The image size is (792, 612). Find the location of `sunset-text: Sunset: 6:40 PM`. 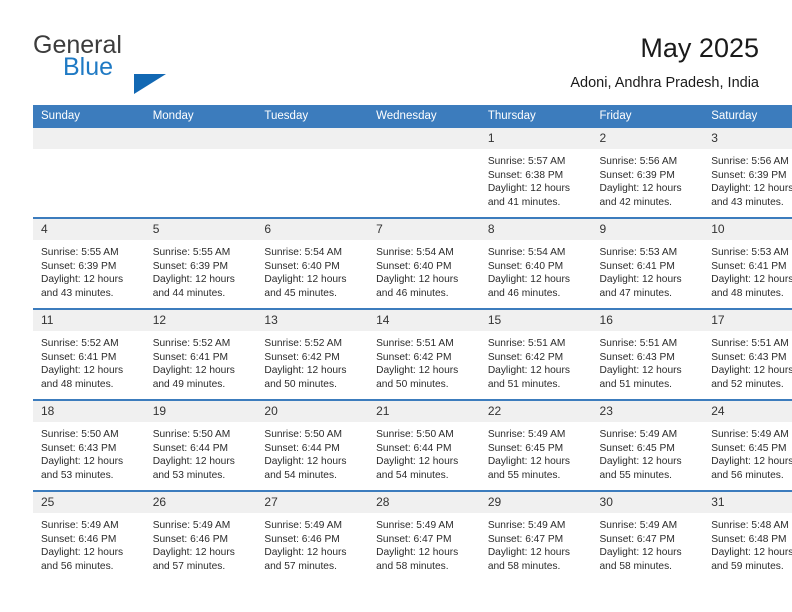

sunset-text: Sunset: 6:40 PM is located at coordinates (414, 266).